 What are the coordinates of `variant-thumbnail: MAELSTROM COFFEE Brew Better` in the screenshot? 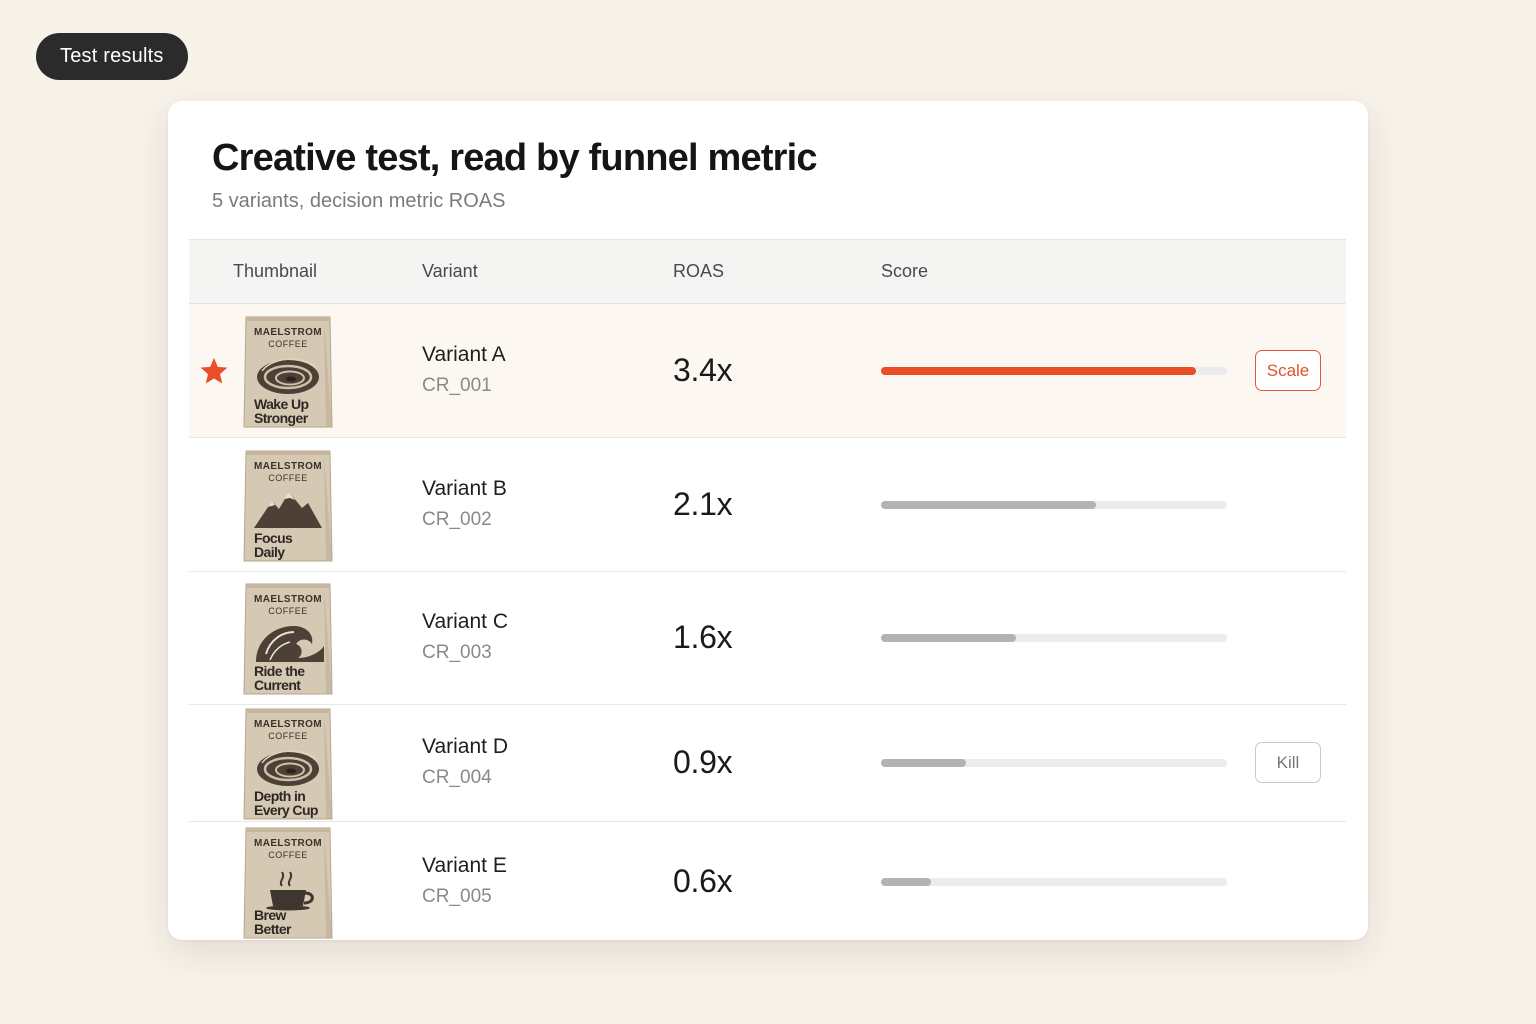 It's located at (288, 881).